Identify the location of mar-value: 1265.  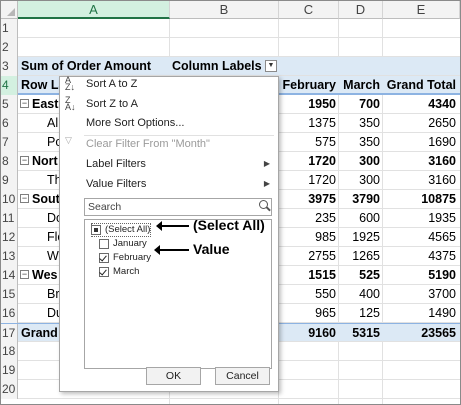
(366, 256).